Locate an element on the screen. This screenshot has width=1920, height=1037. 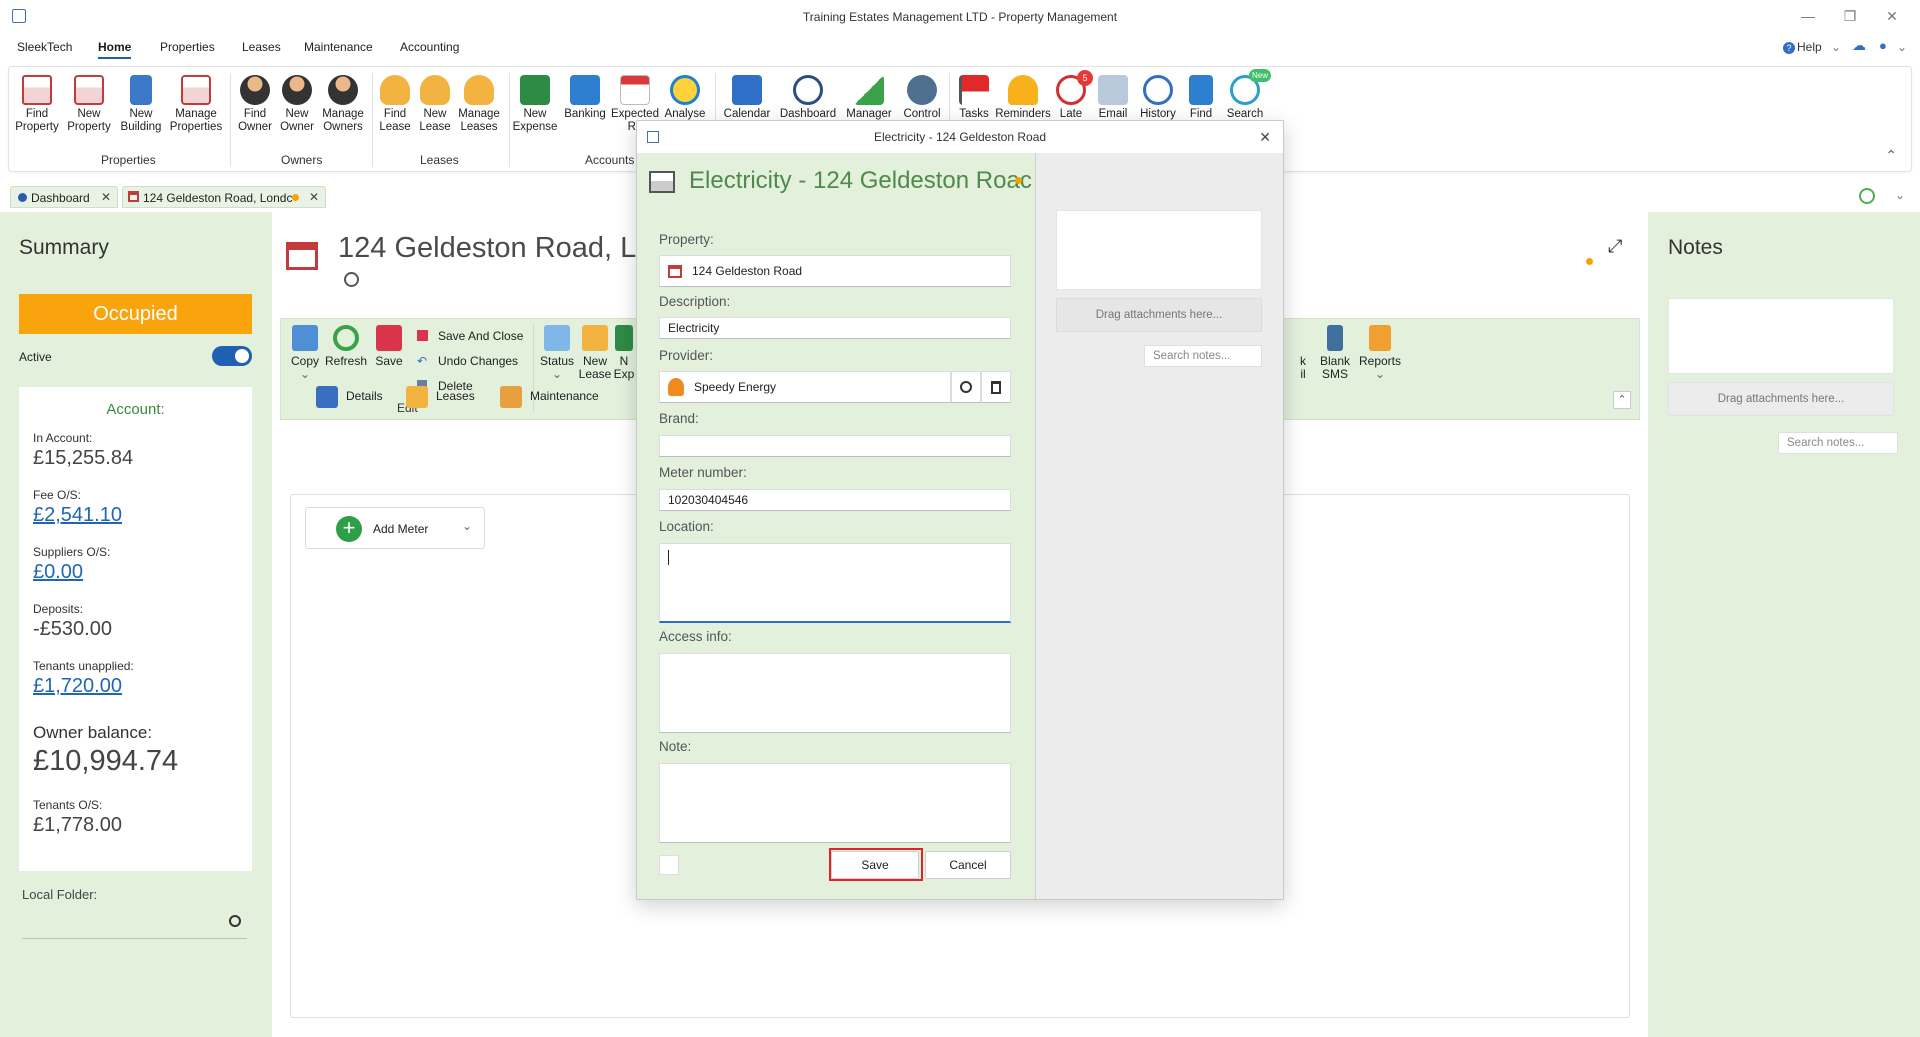
find-property-button: Find Property is located at coordinates (37, 104).